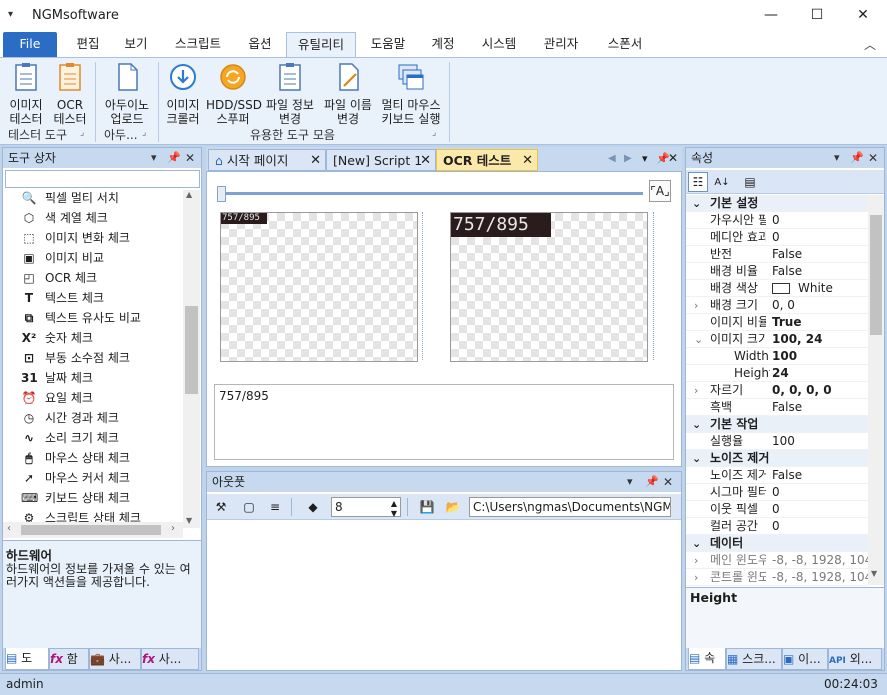 The height and width of the screenshot is (695, 887). I want to click on property-value: 0, 0, so click(820, 305).